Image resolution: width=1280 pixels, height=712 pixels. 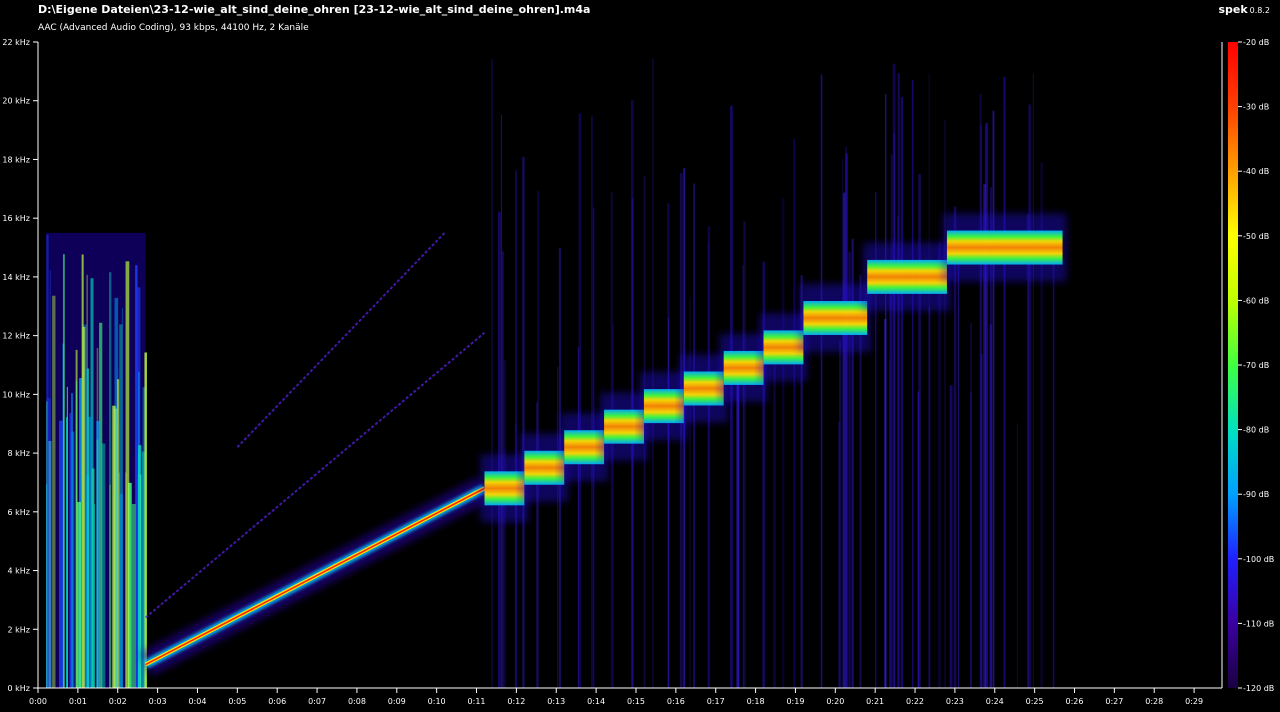 I want to click on x-tick-label: 0:20, so click(x=835, y=701).